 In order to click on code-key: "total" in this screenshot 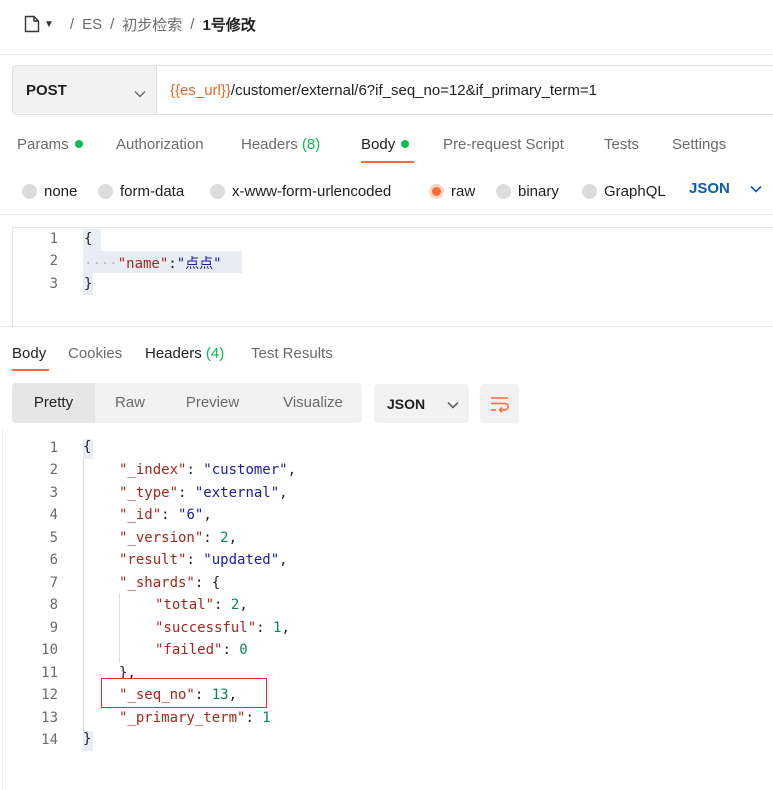, I will do `click(185, 605)`.